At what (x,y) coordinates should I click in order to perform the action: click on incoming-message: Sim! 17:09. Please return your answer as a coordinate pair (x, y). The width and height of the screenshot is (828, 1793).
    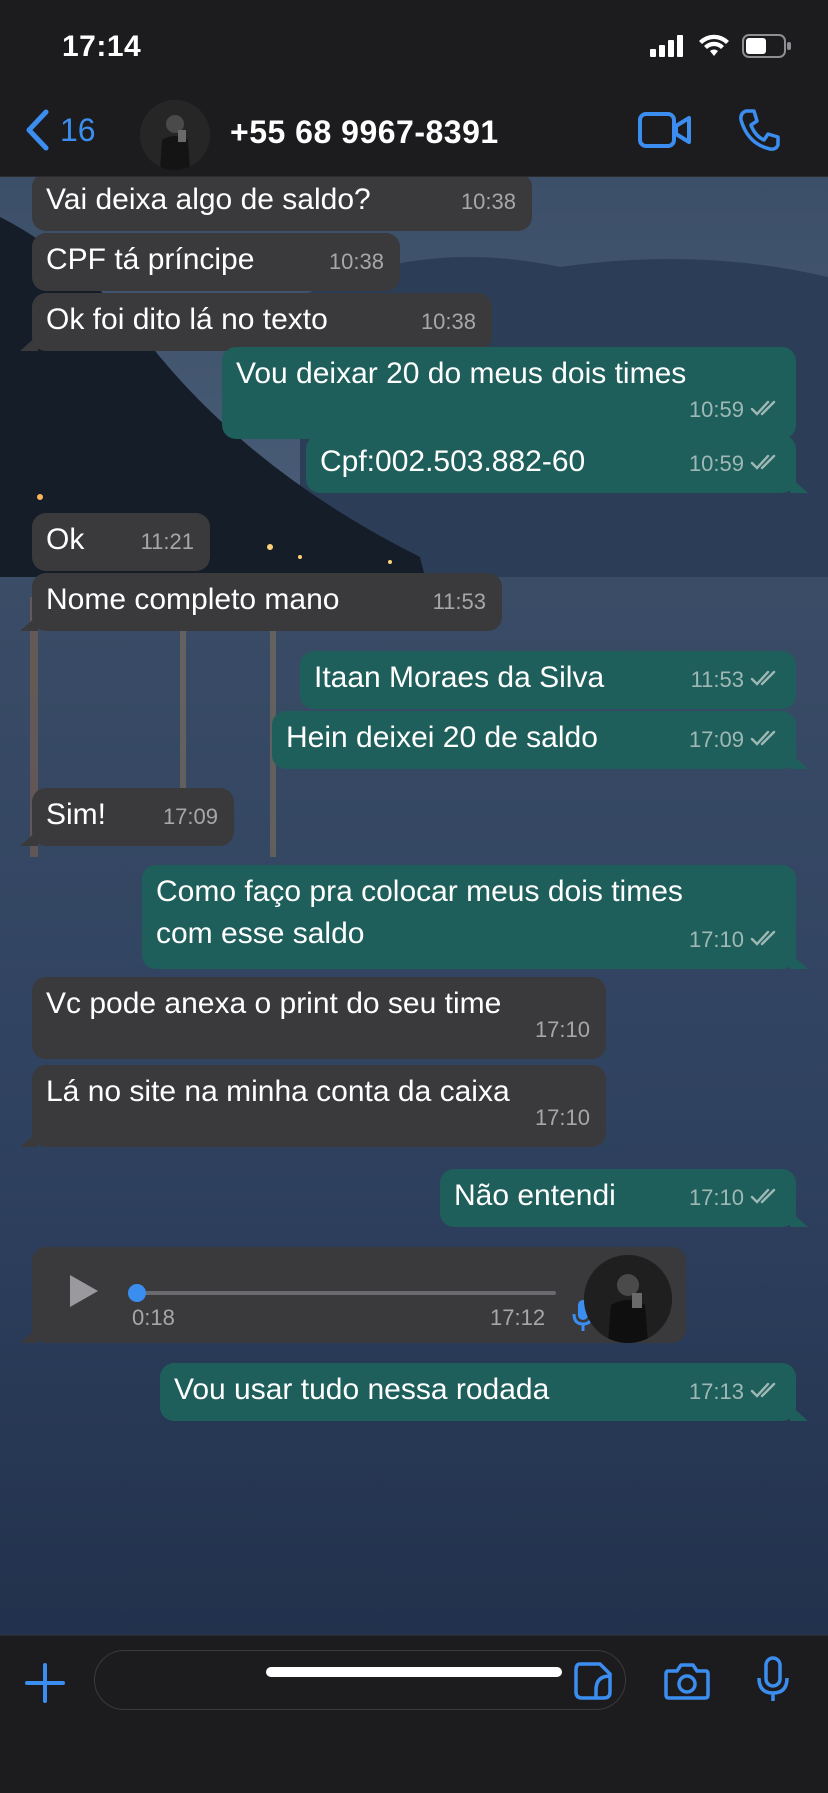
    Looking at the image, I should click on (127, 817).